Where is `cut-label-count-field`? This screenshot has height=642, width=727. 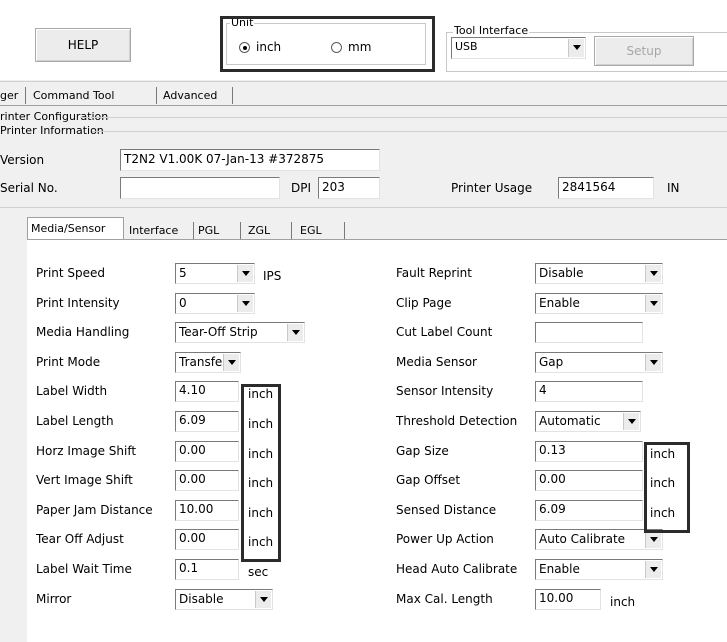
cut-label-count-field is located at coordinates (589, 332).